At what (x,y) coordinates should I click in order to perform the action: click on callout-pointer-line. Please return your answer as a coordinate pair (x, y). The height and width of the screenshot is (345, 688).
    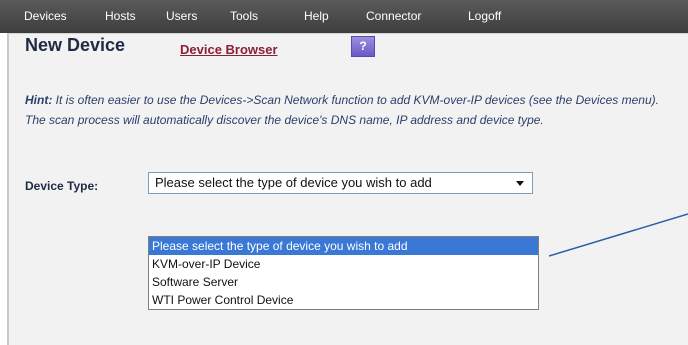
    Looking at the image, I should click on (618, 235).